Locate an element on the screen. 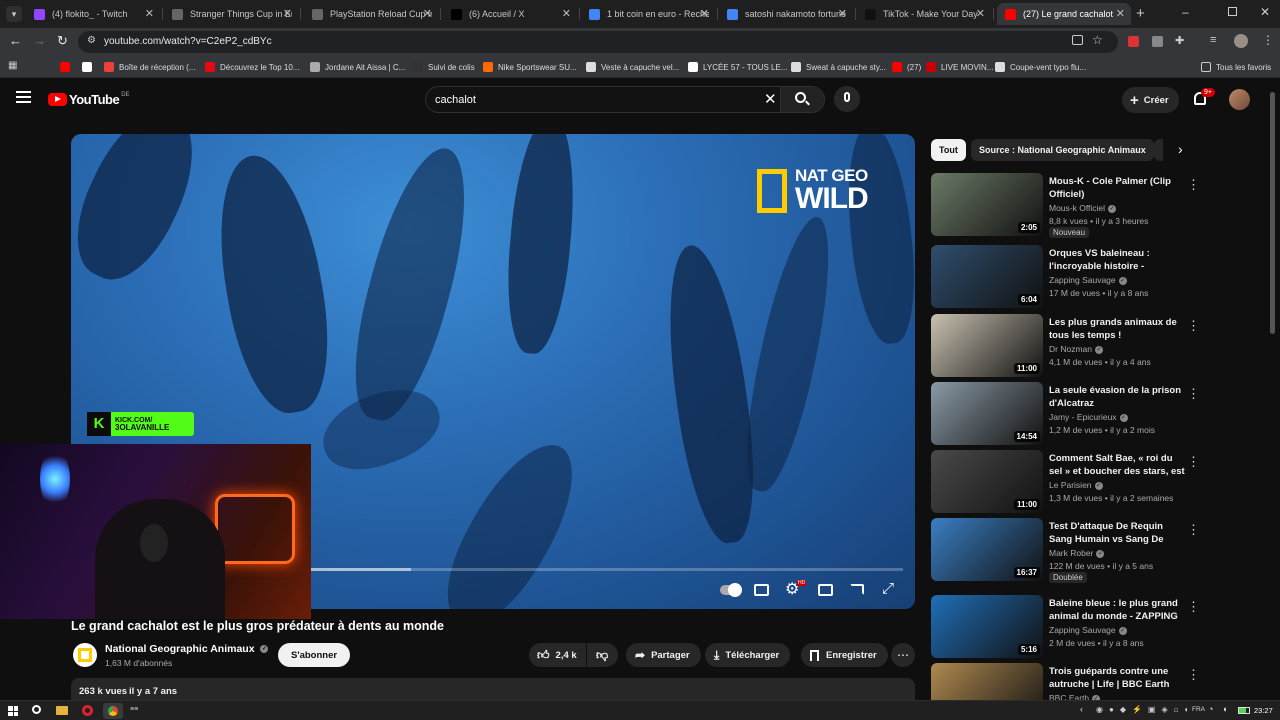 Image resolution: width=1280 pixels, height=720 pixels. youtube-logo: YouTube DE is located at coordinates (89, 99).